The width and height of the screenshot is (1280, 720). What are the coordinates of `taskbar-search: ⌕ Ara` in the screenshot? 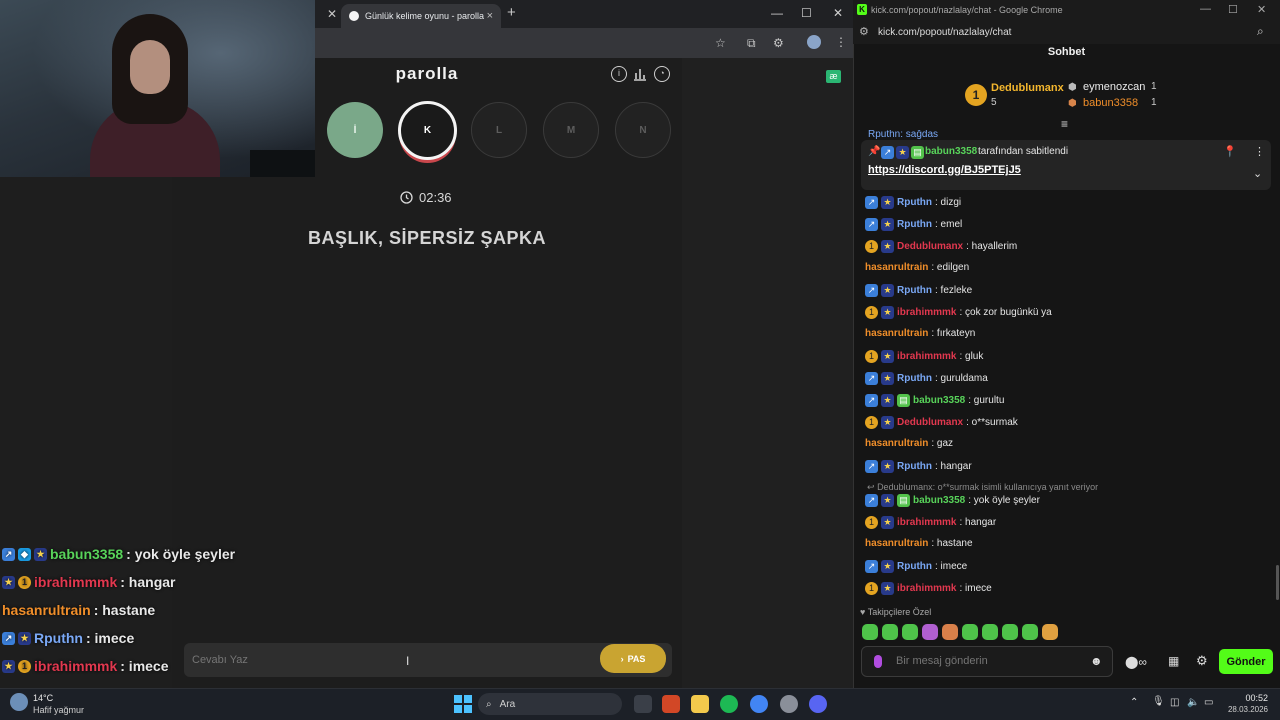 It's located at (550, 704).